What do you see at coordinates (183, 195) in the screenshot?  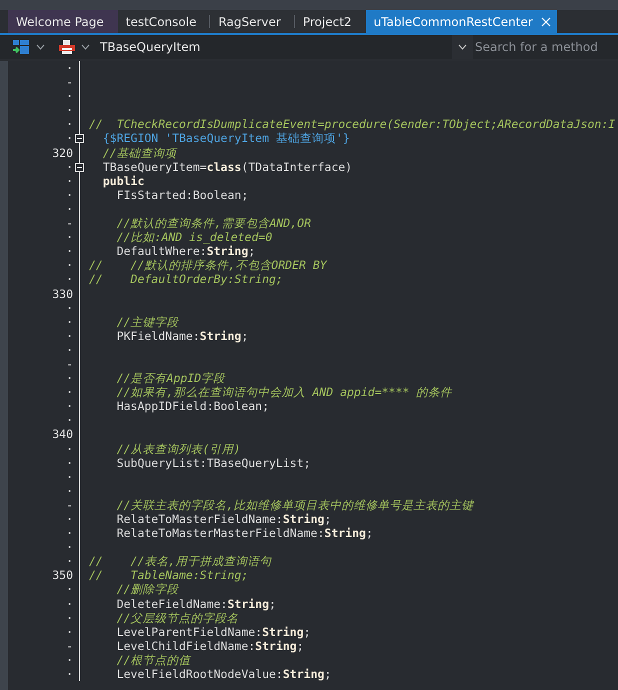 I see `code-line: FIsStarted:Boolean;` at bounding box center [183, 195].